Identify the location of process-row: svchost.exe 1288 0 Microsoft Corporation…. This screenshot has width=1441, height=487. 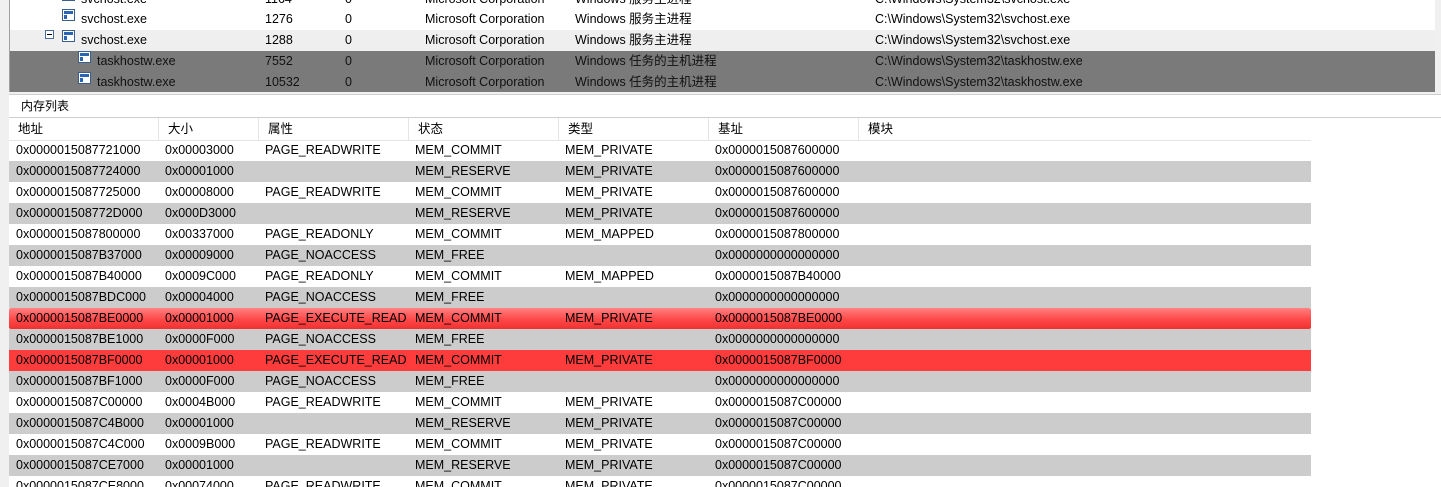
(725, 40).